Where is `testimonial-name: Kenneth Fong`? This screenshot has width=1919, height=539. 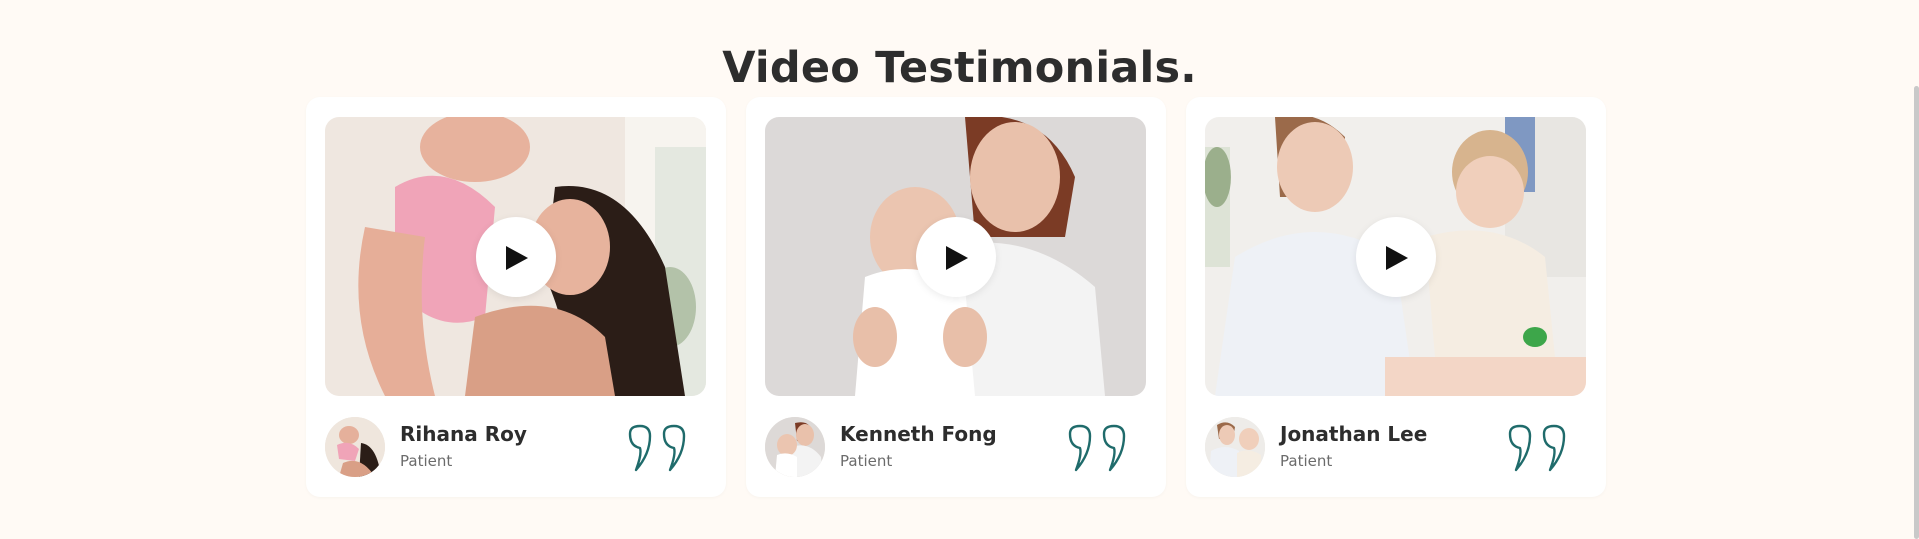
testimonial-name: Kenneth Fong is located at coordinates (918, 434).